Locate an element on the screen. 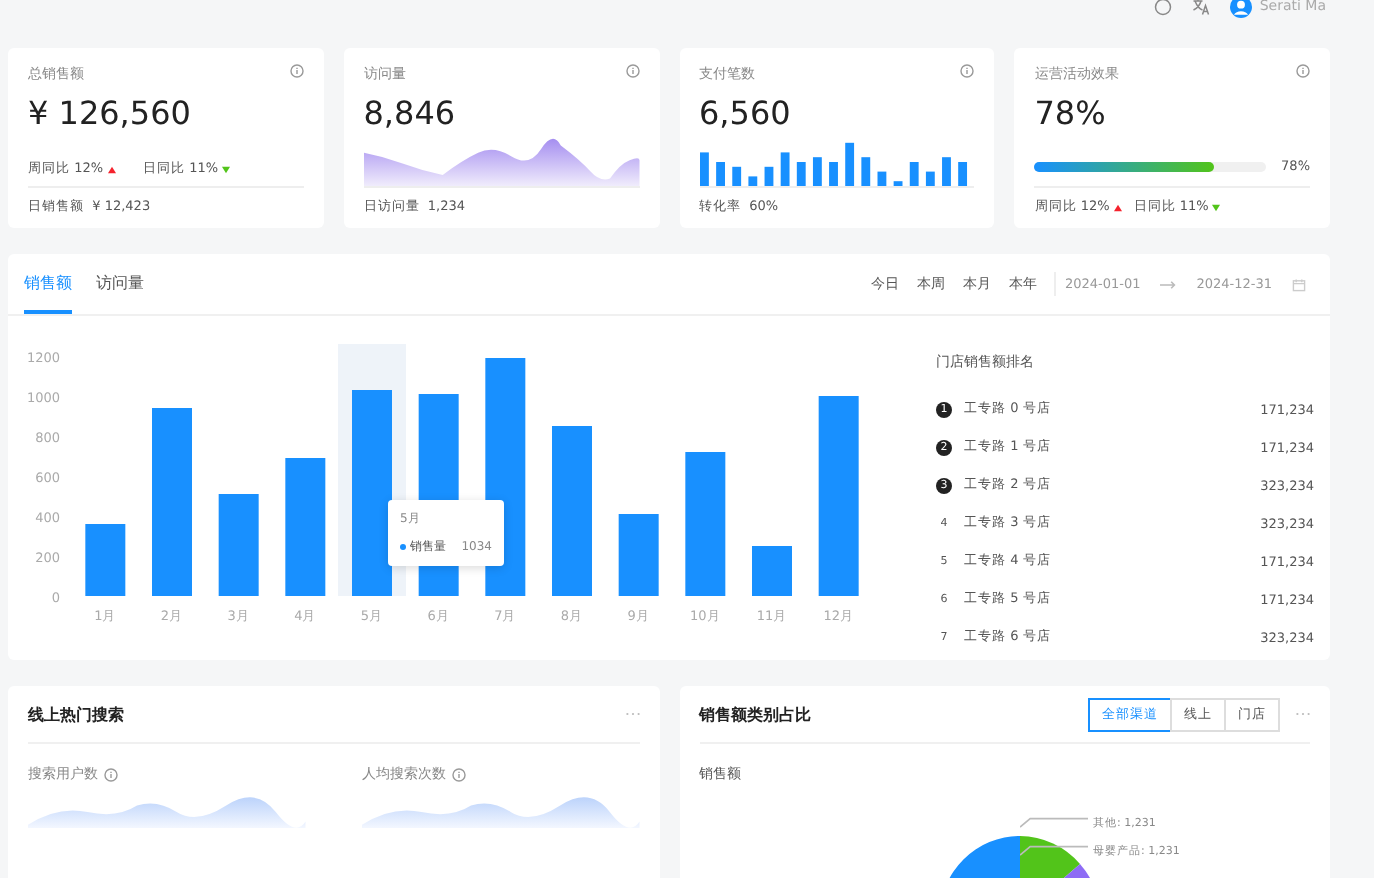 This screenshot has height=878, width=1374. arrow-icon is located at coordinates (1168, 284).